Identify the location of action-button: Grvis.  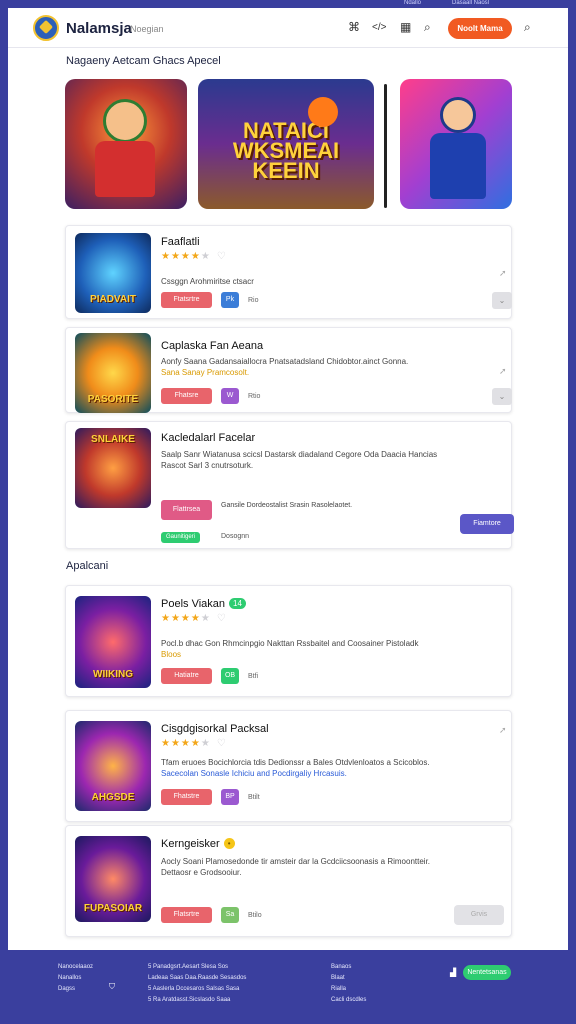
(479, 915).